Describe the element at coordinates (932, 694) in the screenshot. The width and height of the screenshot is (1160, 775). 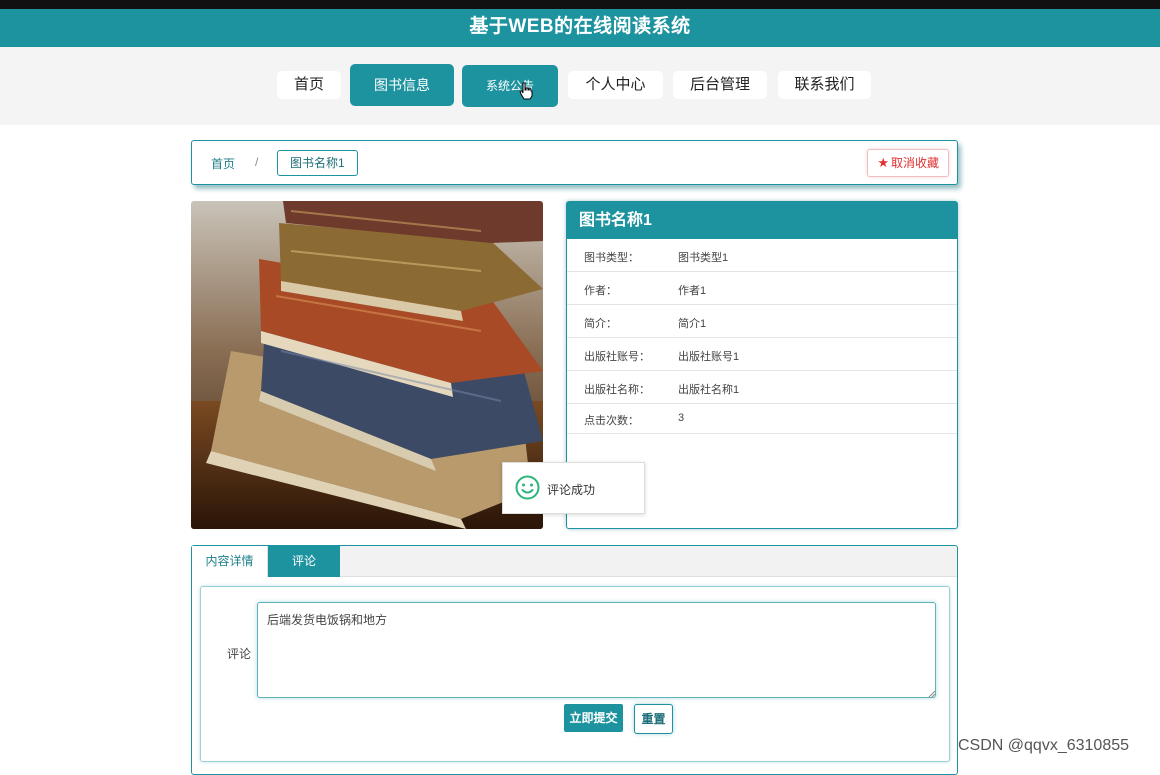
I see `resize-handle-icon` at that location.